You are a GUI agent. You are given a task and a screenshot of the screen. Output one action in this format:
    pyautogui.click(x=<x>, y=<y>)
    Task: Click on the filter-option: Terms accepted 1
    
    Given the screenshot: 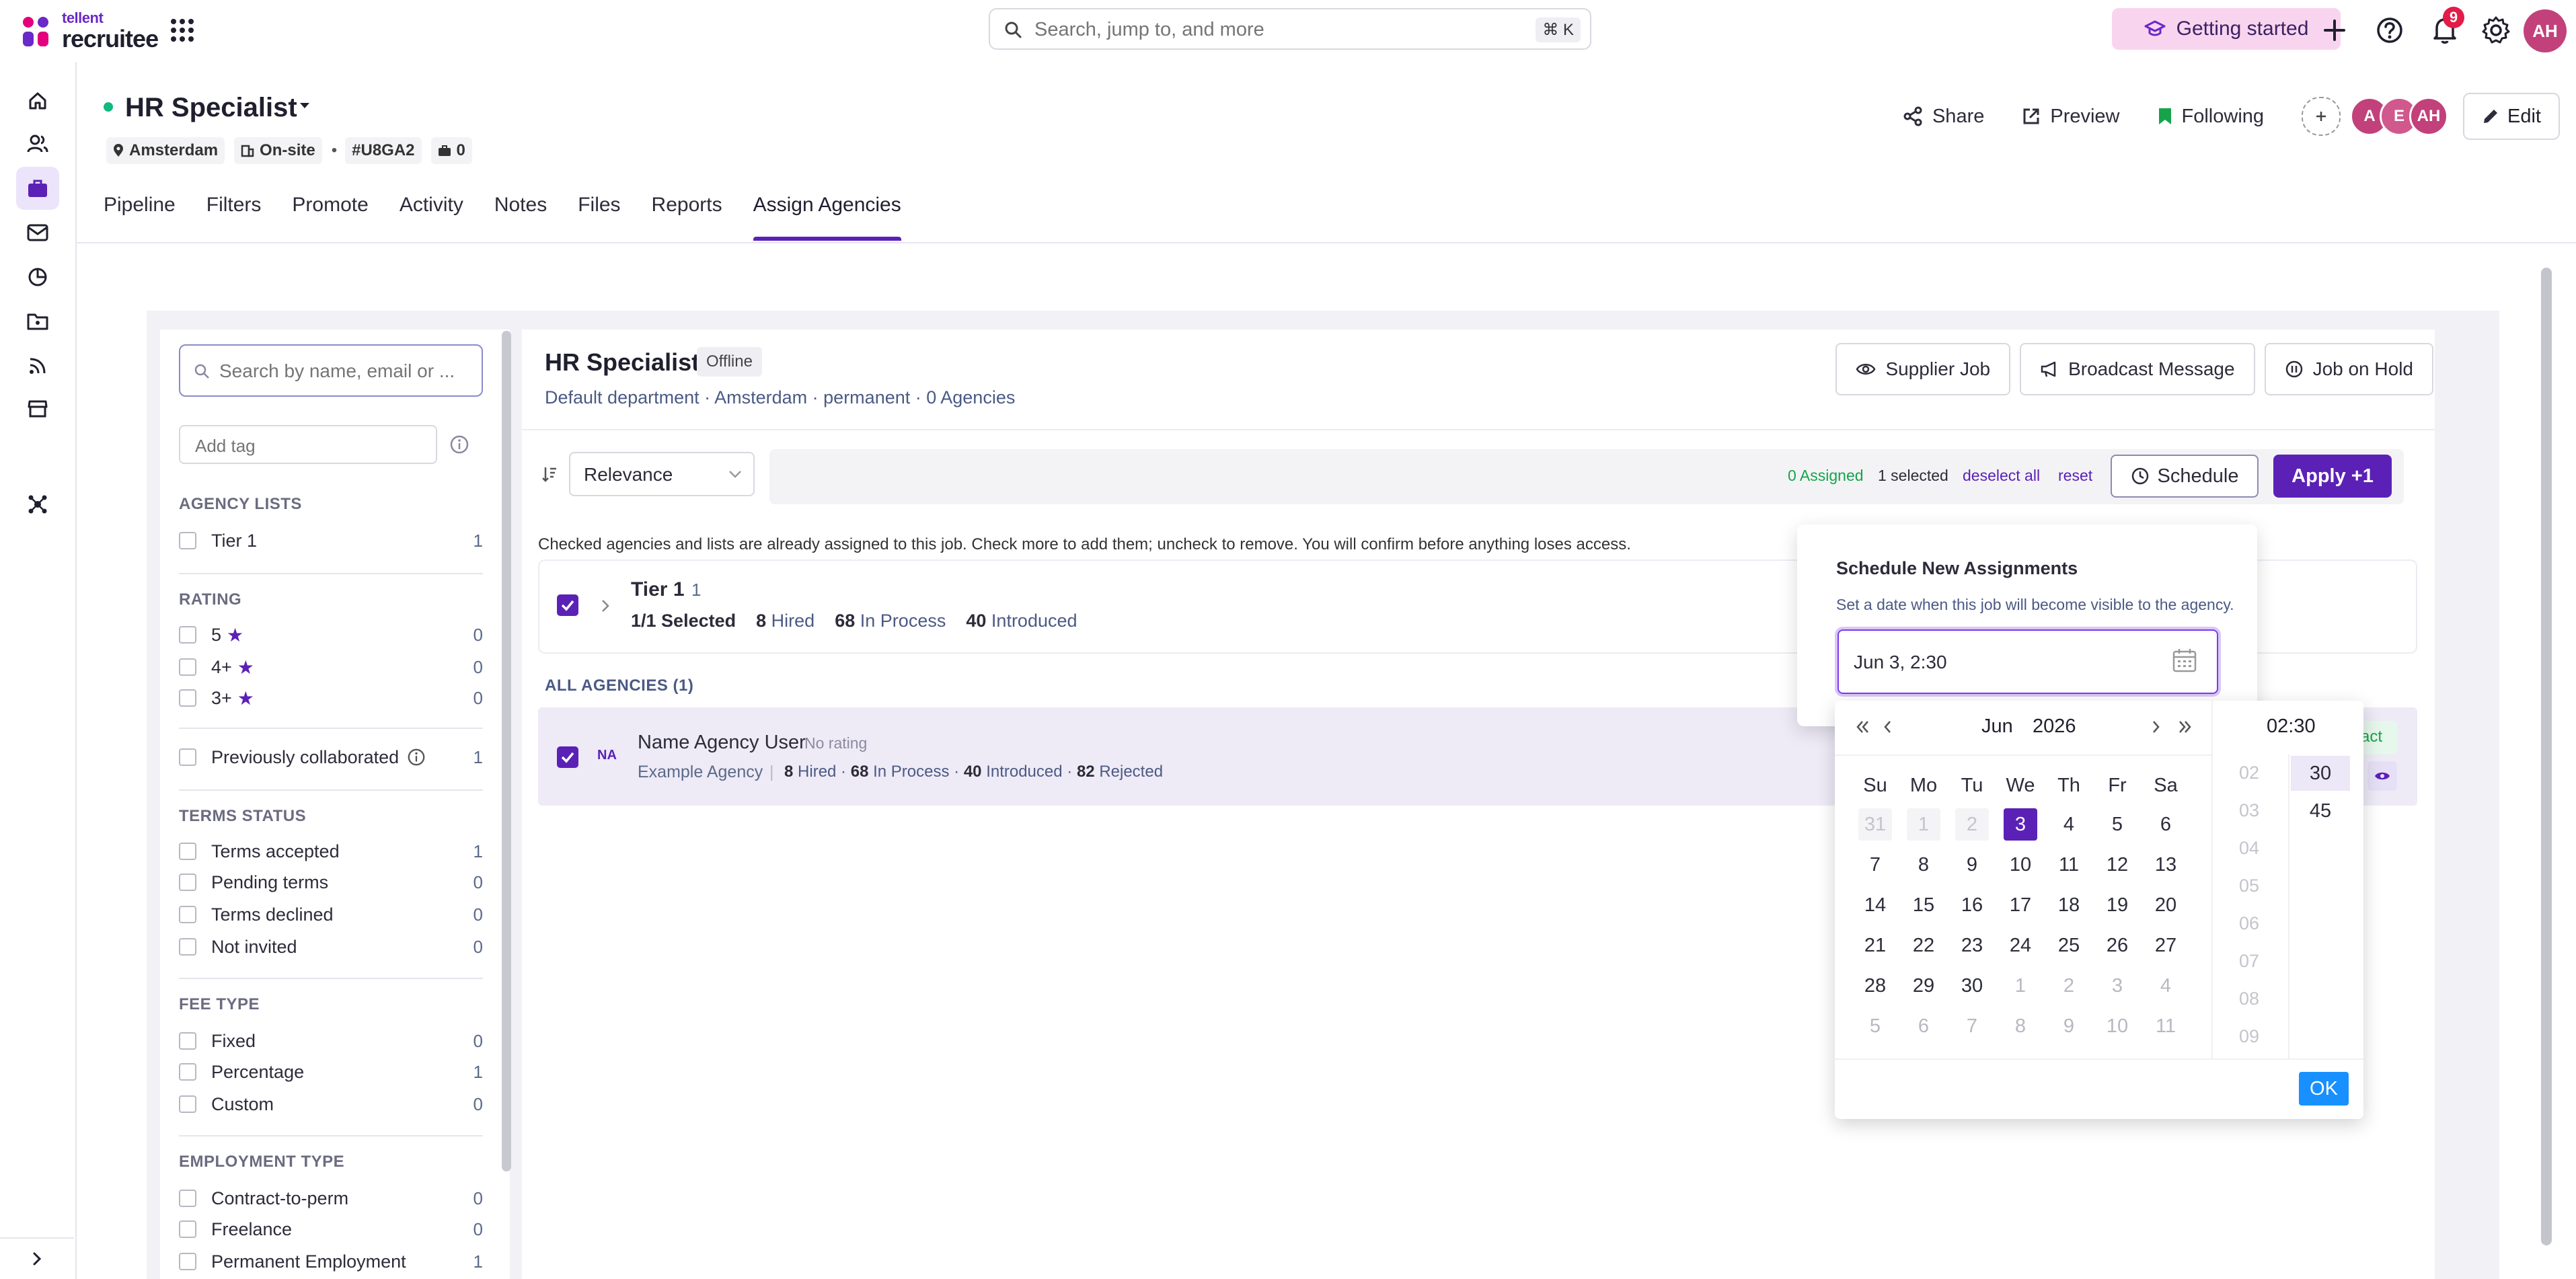 What is the action you would take?
    pyautogui.click(x=331, y=851)
    